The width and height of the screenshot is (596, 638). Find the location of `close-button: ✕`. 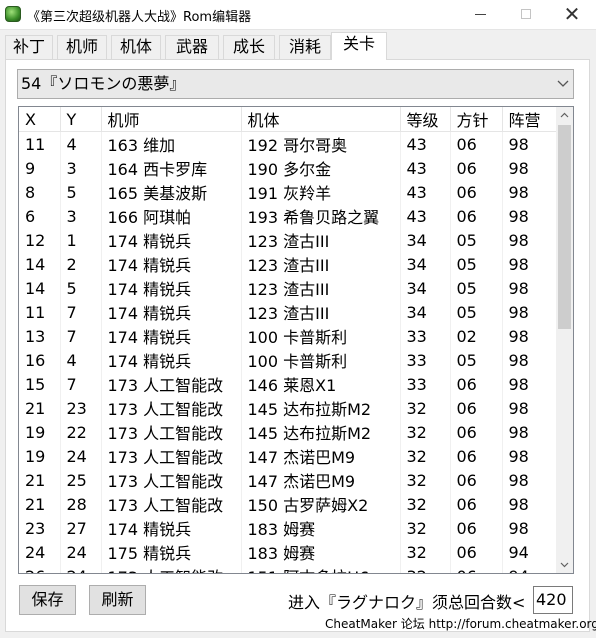

close-button: ✕ is located at coordinates (572, 14).